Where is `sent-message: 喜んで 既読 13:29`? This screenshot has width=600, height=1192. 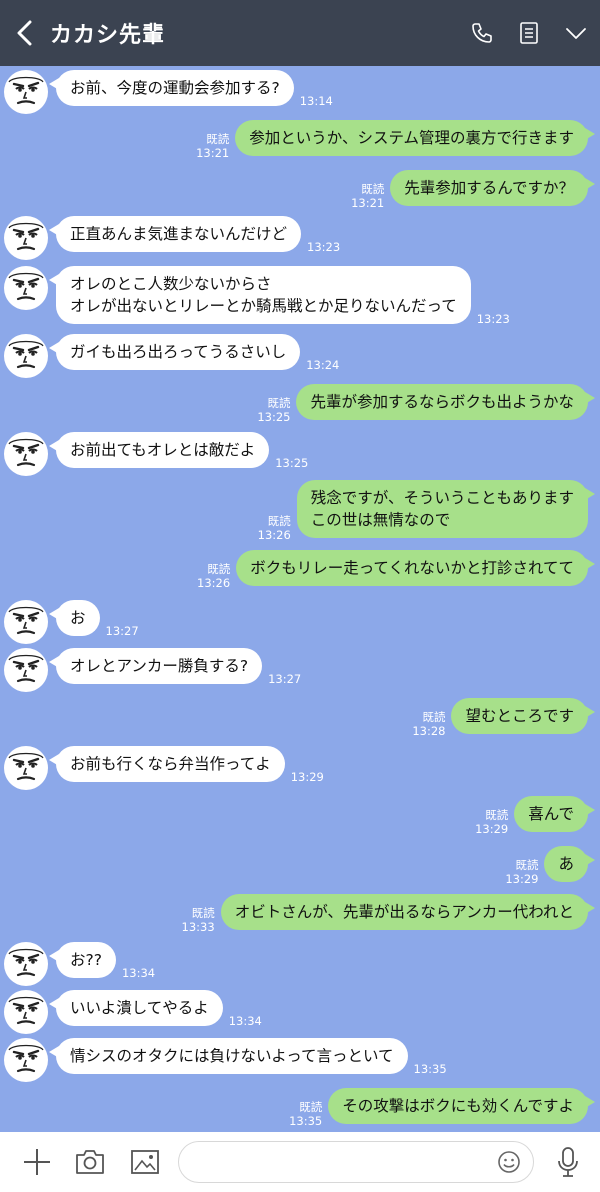 sent-message: 喜んで 既読 13:29 is located at coordinates (300, 816).